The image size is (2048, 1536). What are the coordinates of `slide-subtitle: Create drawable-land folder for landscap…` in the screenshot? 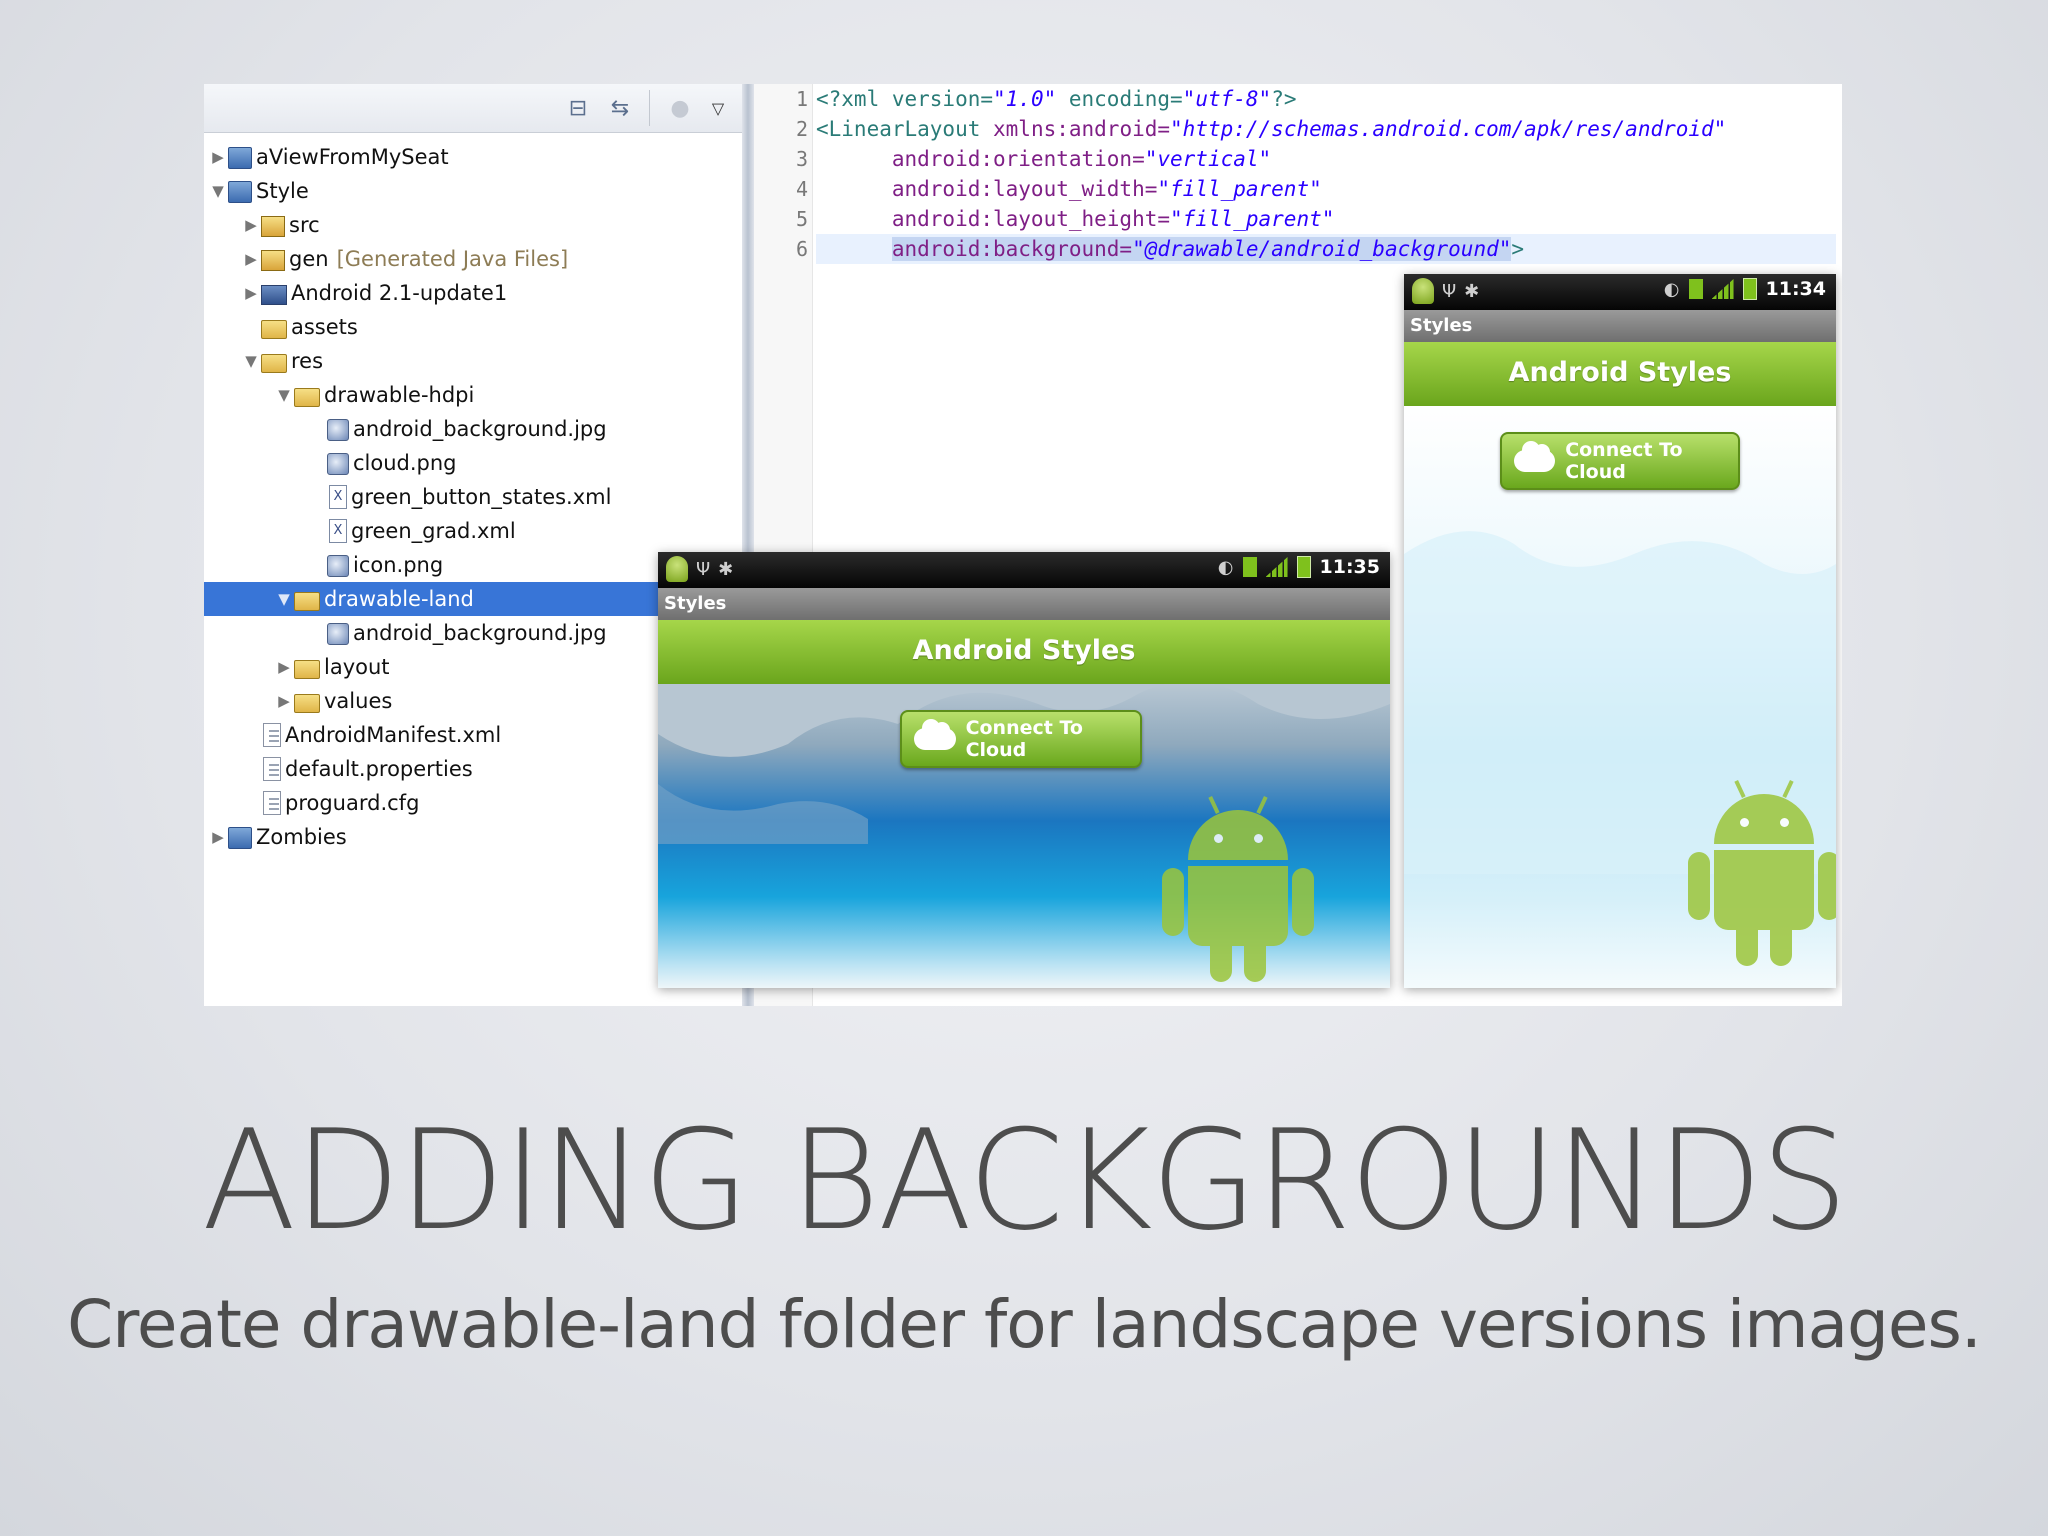 It's located at (1024, 1324).